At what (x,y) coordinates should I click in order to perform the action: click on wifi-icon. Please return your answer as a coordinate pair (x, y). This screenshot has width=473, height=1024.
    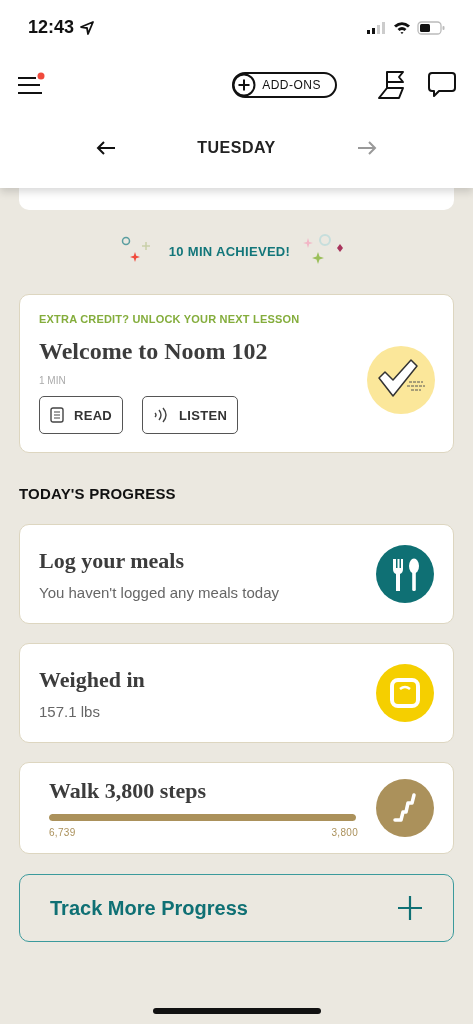
    Looking at the image, I should click on (402, 27).